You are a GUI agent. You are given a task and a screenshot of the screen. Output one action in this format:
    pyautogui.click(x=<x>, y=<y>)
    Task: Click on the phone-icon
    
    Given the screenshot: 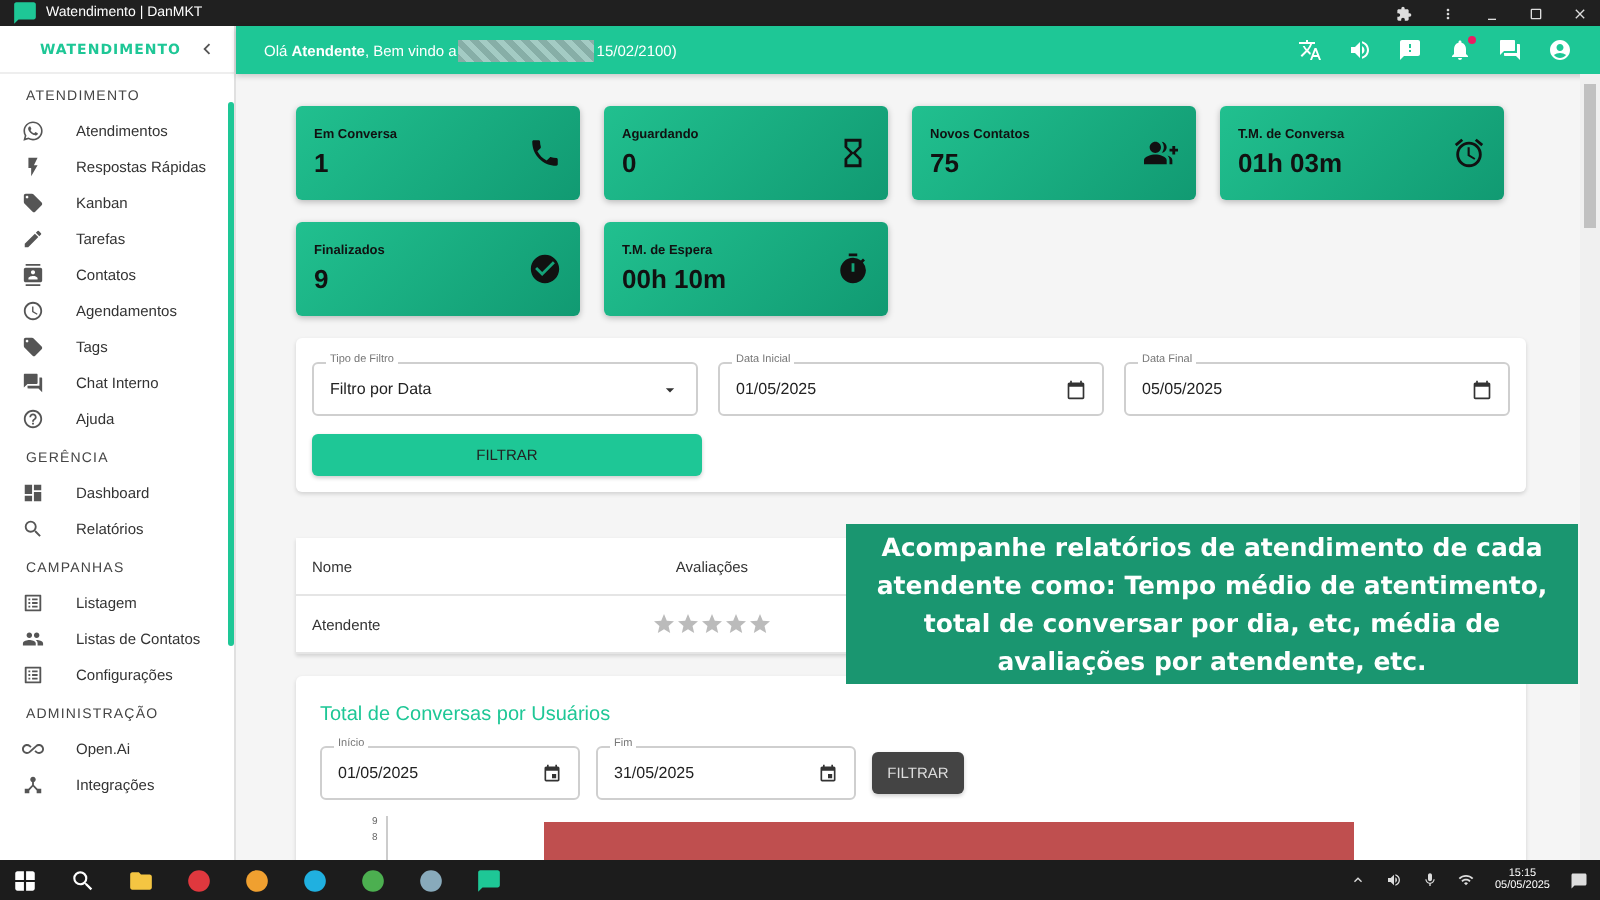 What is the action you would take?
    pyautogui.click(x=545, y=153)
    